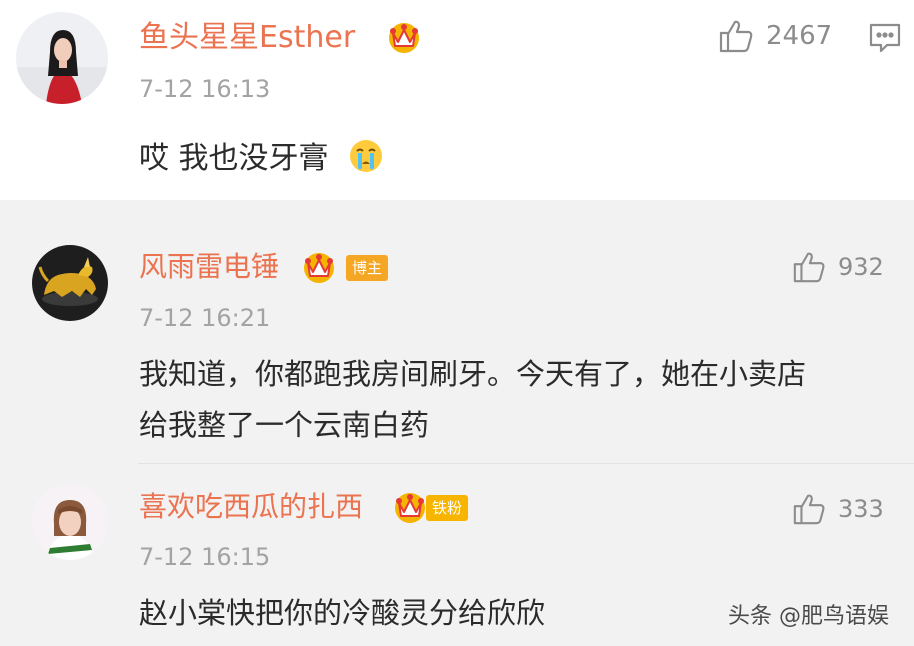  What do you see at coordinates (205, 318) in the screenshot?
I see `timestamp: 7-12 16:21` at bounding box center [205, 318].